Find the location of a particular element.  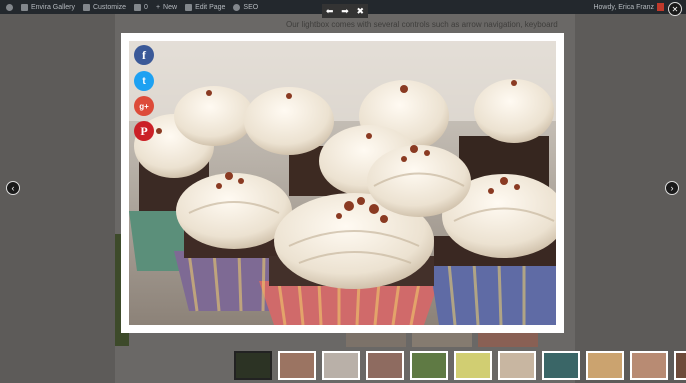

thumbnail-pastries is located at coordinates (605, 365).